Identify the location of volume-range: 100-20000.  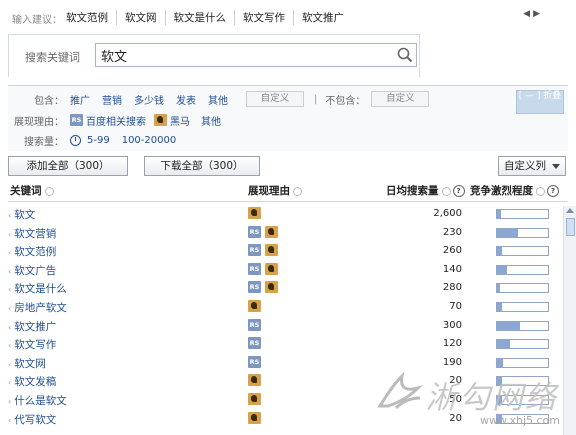
(149, 140).